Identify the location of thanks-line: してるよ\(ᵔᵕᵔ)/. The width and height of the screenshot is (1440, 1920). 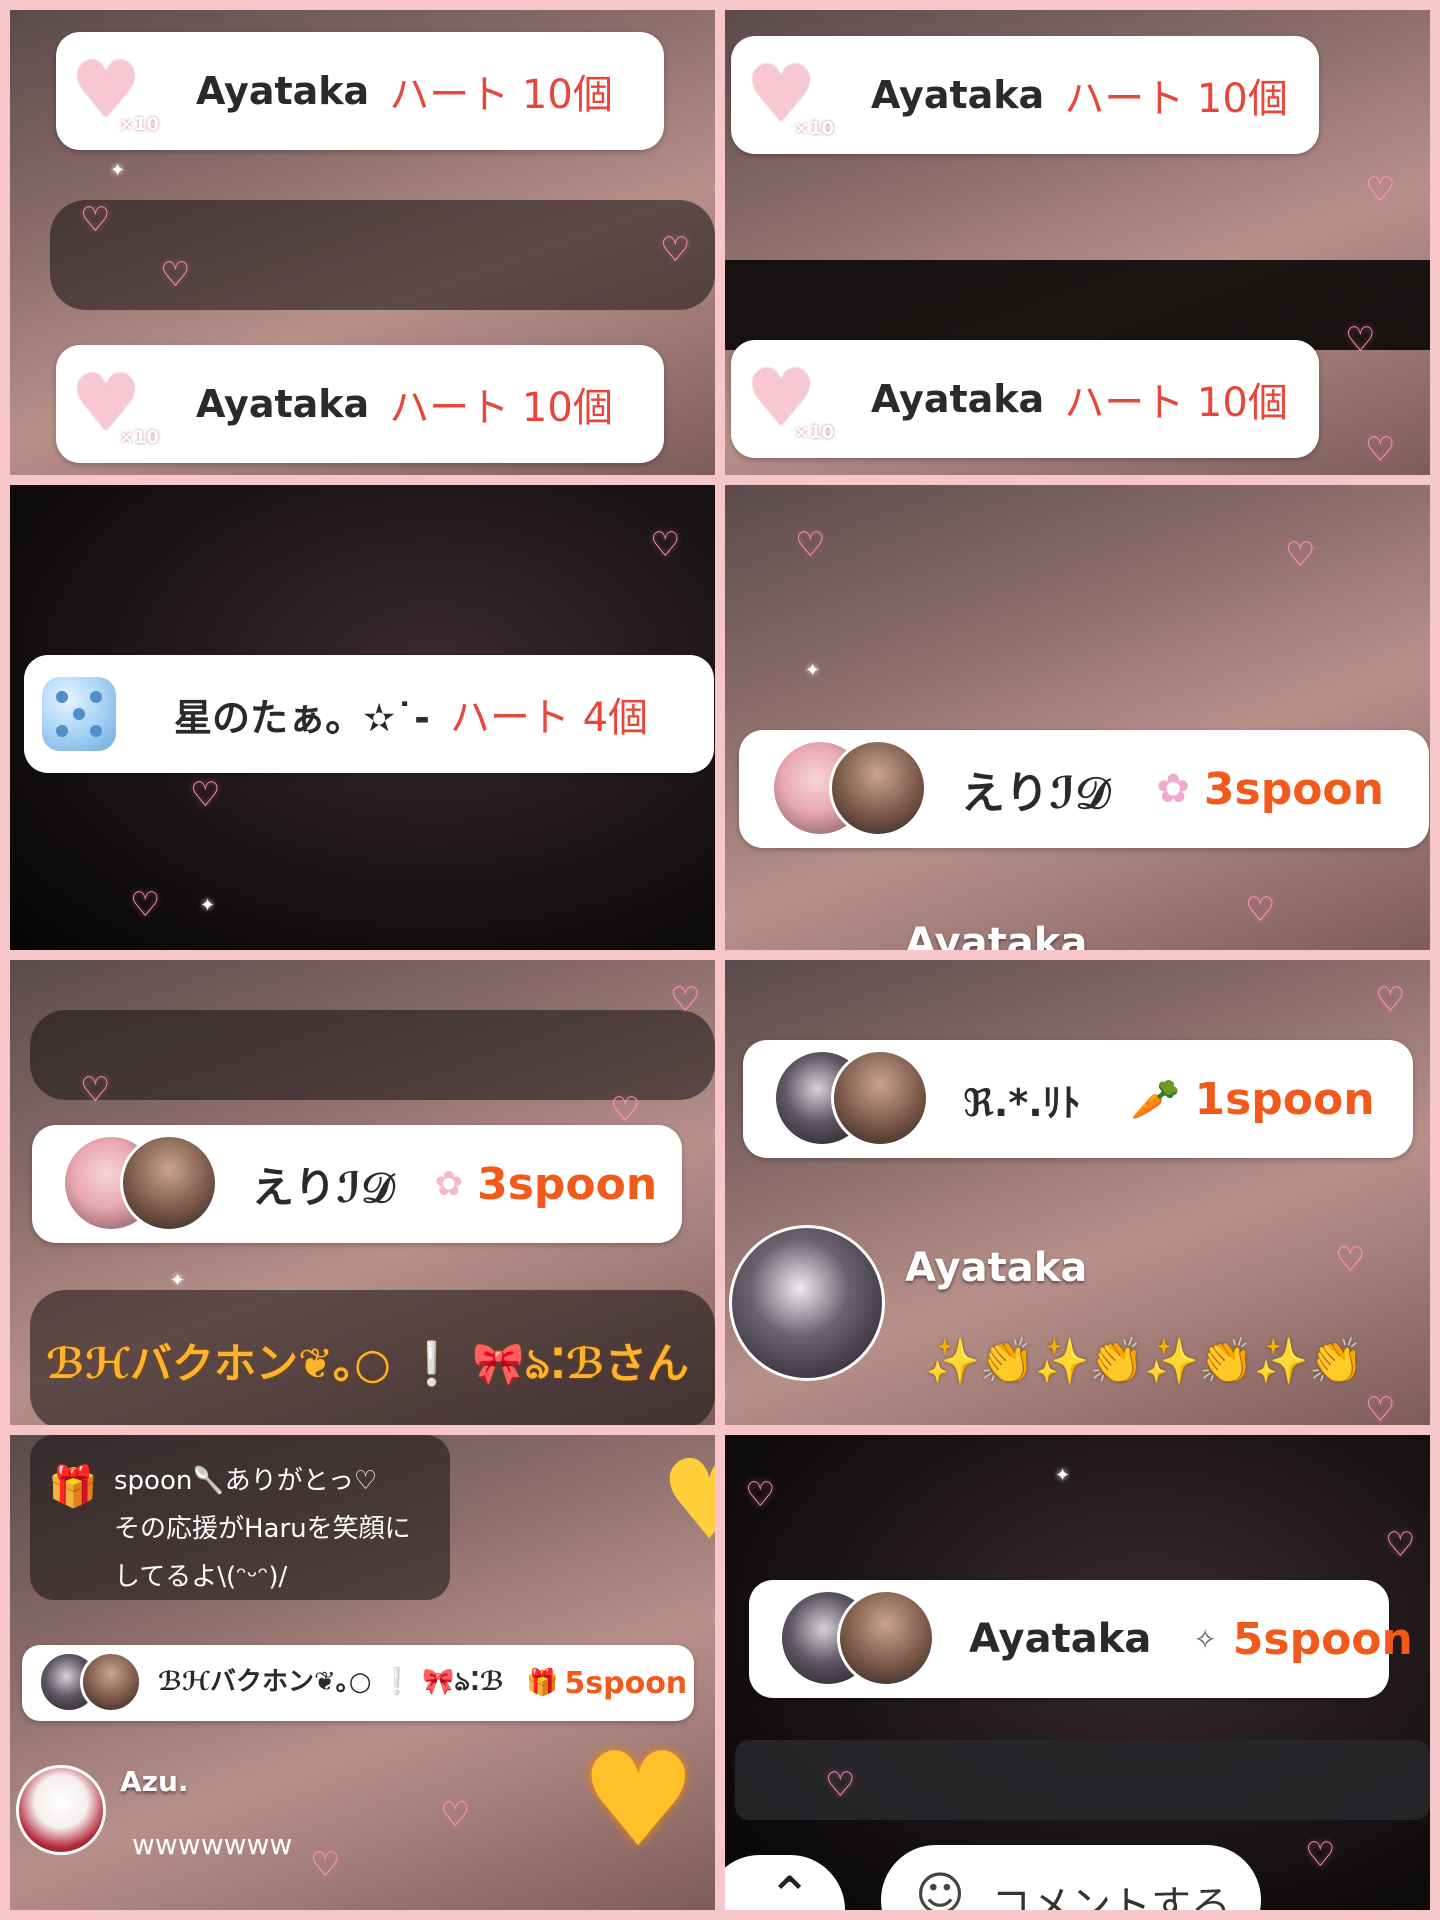
(201, 1577).